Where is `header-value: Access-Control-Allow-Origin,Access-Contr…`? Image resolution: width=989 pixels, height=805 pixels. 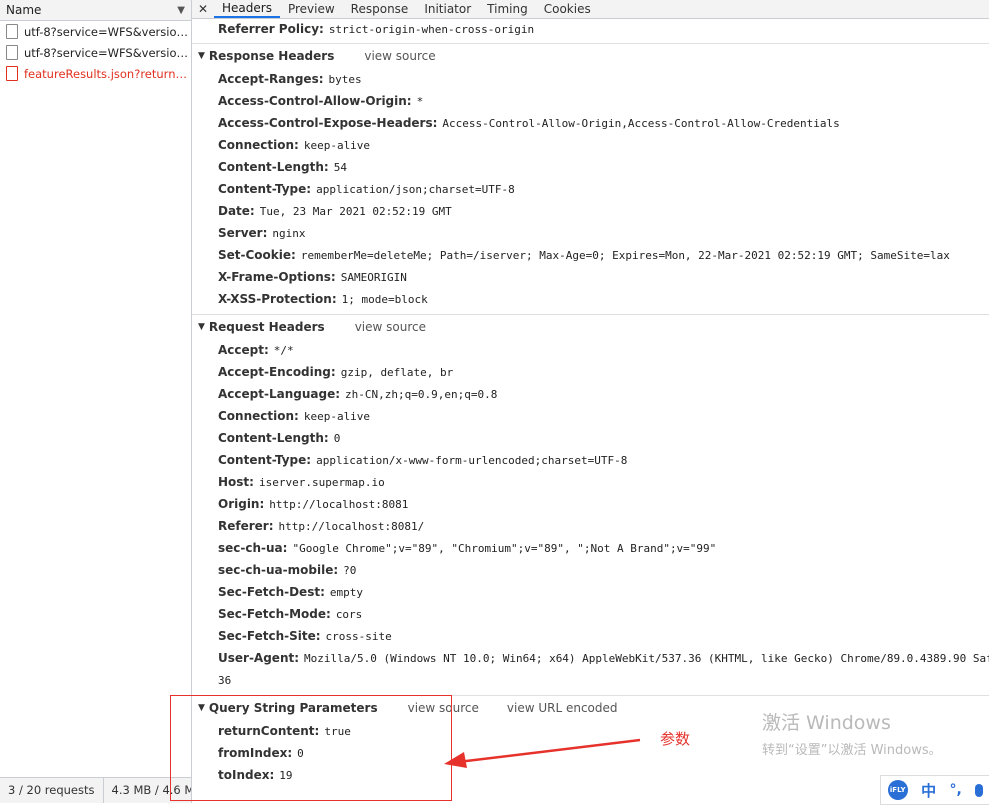 header-value: Access-Control-Allow-Origin,Access-Contr… is located at coordinates (641, 123).